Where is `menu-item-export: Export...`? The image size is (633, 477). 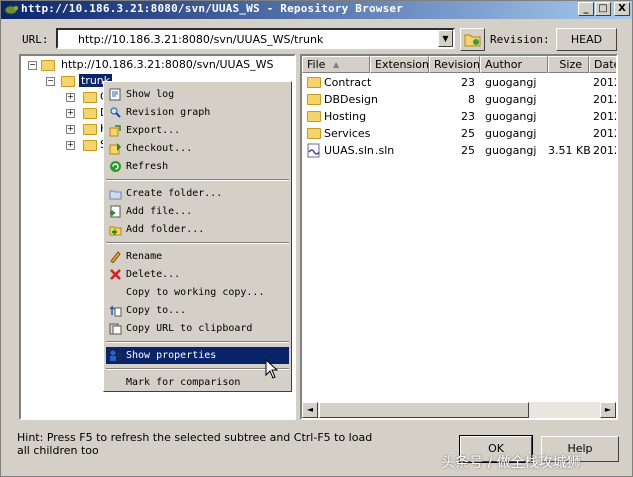
menu-item-export: Export... is located at coordinates (197, 130).